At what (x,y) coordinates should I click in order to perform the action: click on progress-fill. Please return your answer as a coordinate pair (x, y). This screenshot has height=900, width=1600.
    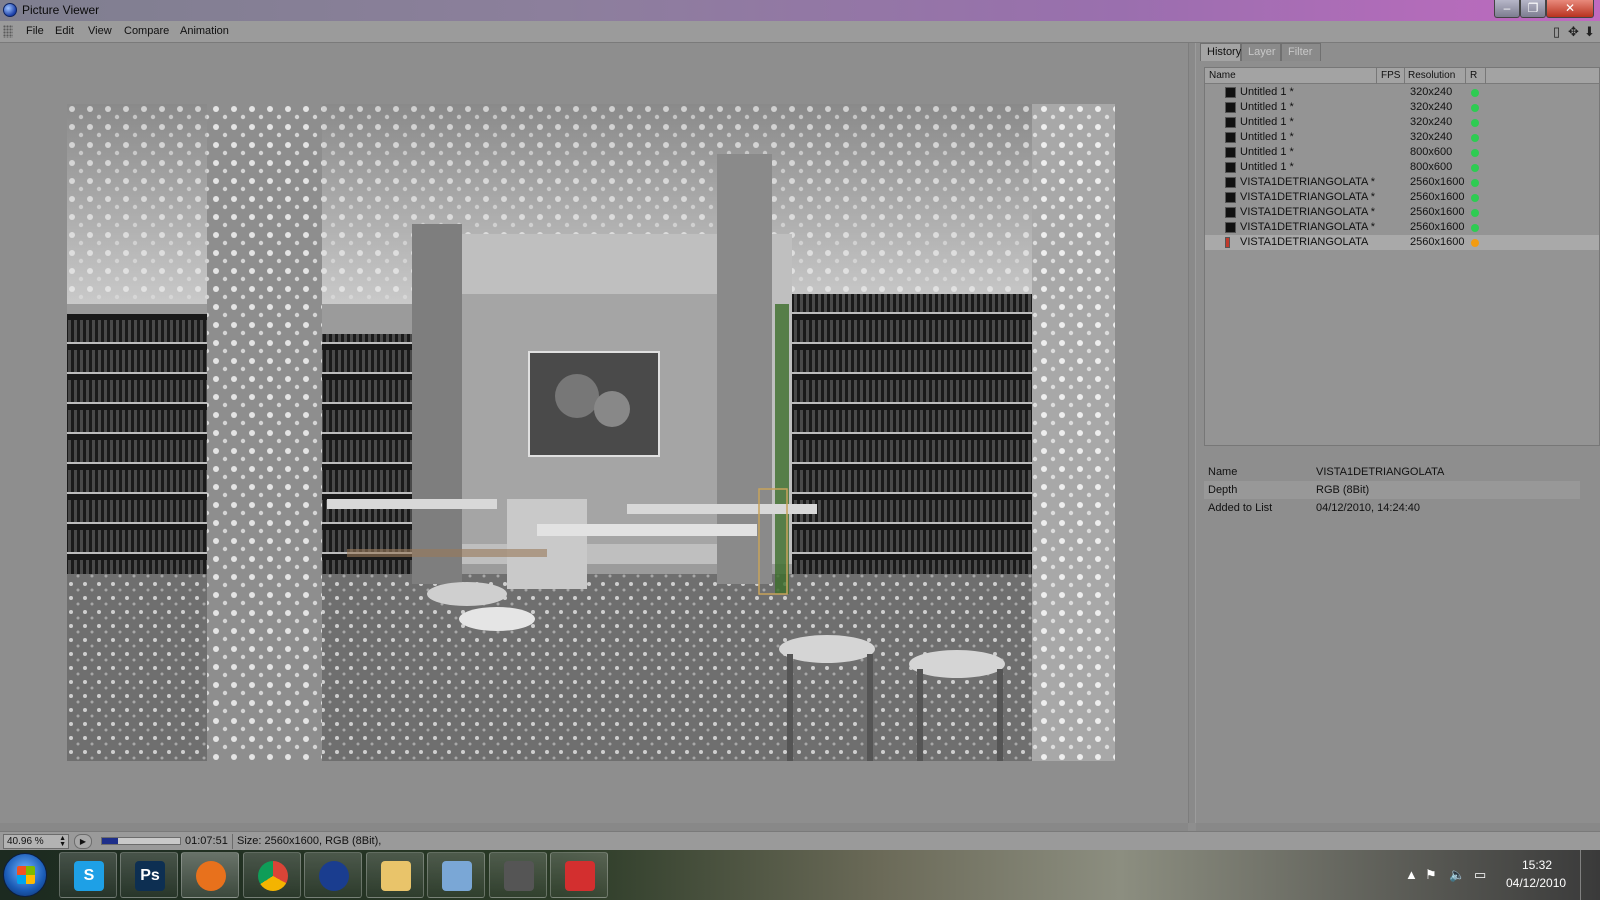
    Looking at the image, I should click on (110, 841).